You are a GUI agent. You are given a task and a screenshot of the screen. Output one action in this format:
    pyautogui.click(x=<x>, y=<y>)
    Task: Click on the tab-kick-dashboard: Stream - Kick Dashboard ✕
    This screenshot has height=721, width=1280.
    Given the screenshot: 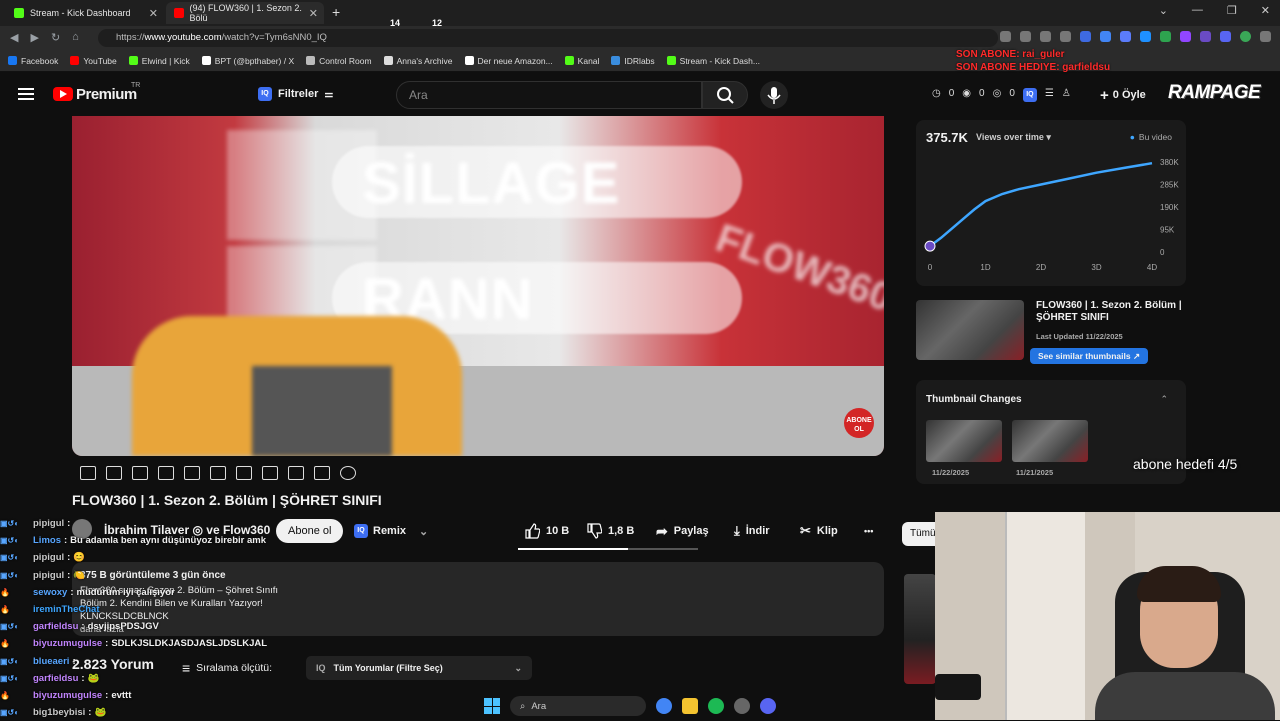 What is the action you would take?
    pyautogui.click(x=85, y=13)
    